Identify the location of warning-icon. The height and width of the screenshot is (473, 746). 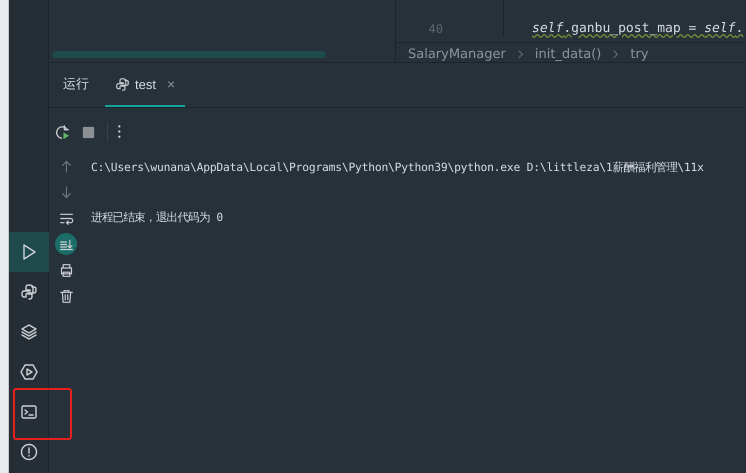
(29, 452).